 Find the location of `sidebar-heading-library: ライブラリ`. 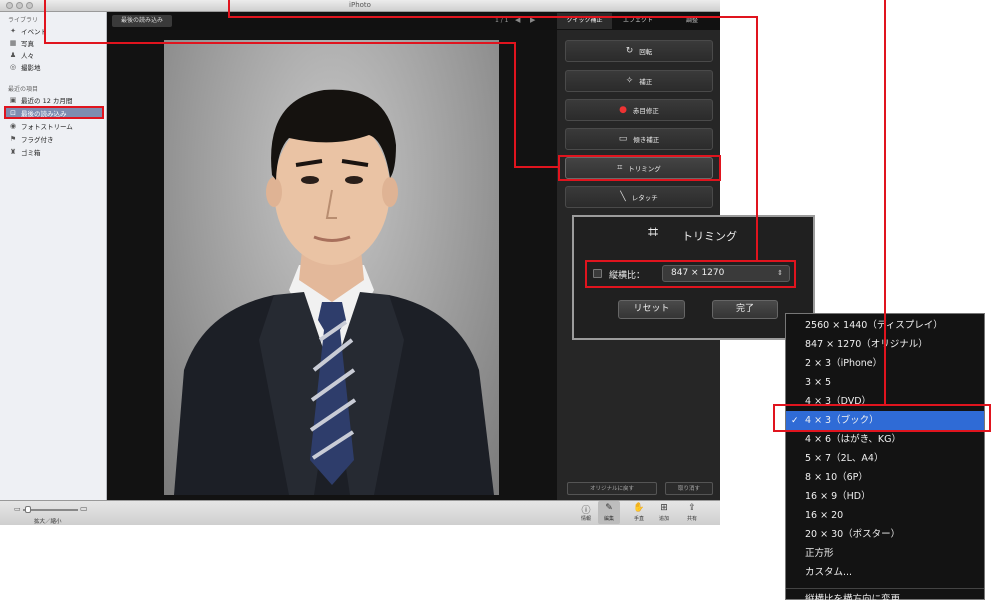

sidebar-heading-library: ライブラリ is located at coordinates (23, 20).